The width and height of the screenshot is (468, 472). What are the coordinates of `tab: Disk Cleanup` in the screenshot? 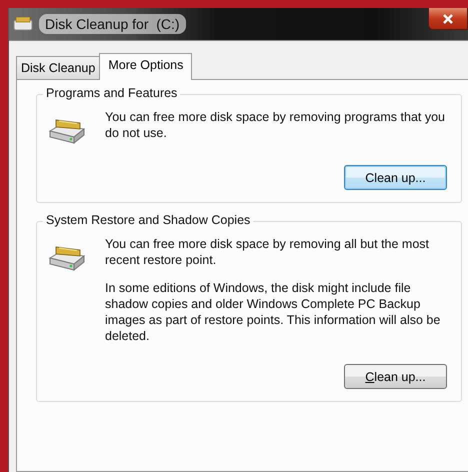 It's located at (58, 67).